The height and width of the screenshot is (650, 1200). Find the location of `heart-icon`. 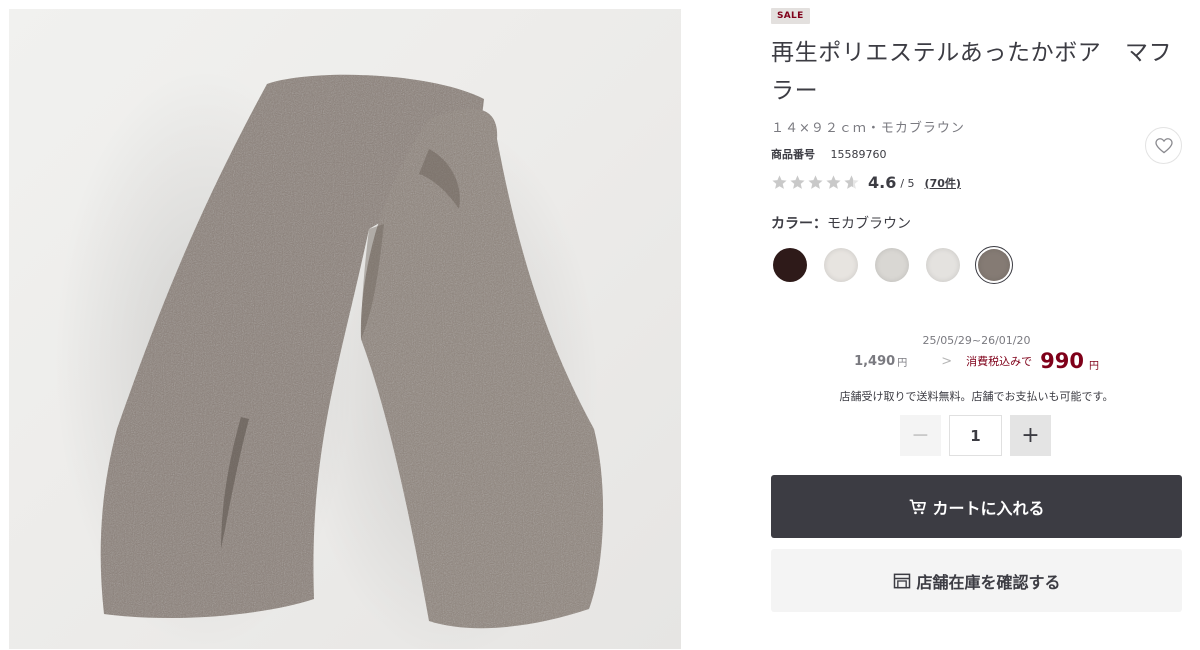

heart-icon is located at coordinates (1163, 145).